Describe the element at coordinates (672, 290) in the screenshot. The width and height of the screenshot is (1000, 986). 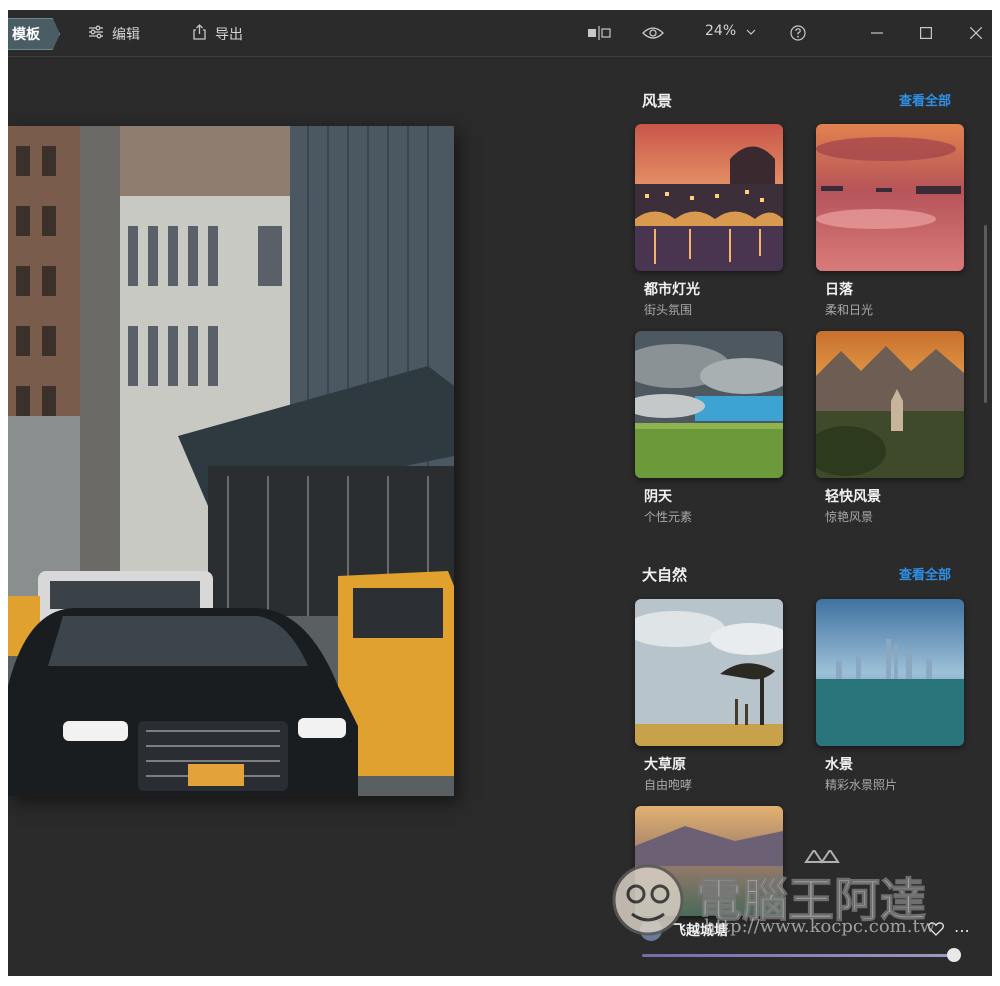
I see `card-title: 都市灯光` at that location.